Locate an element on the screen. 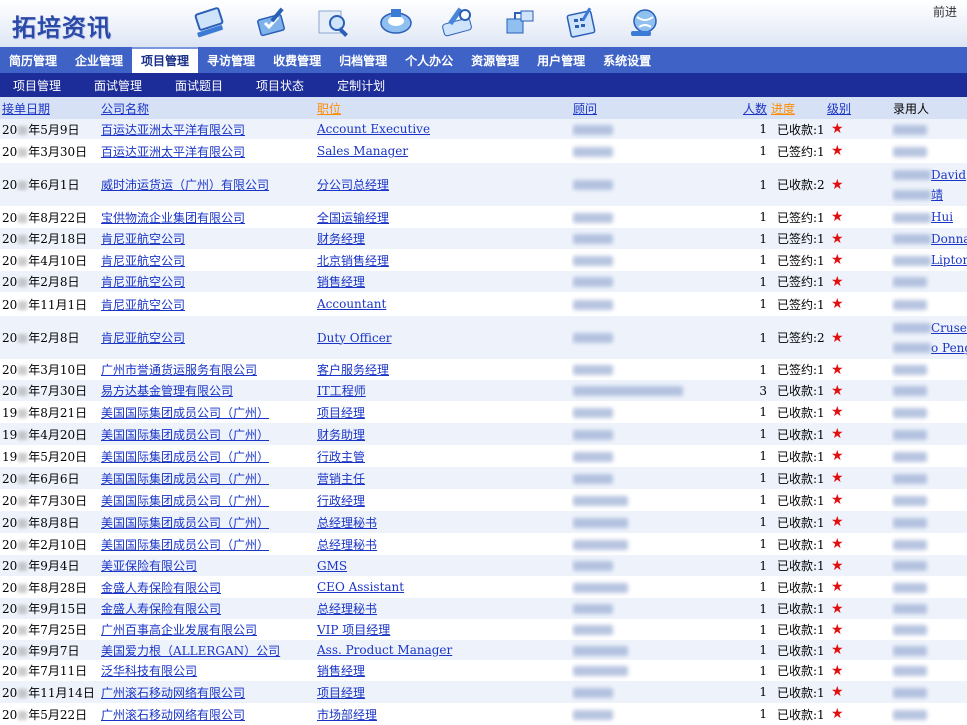  company-link: 易方达基金管理有限公司 is located at coordinates (167, 391).